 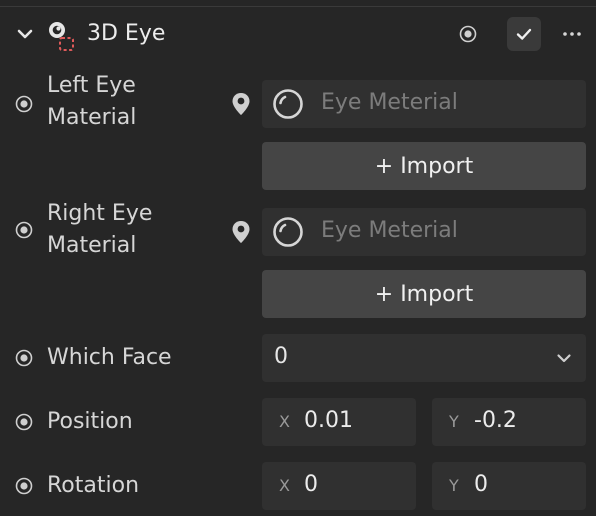 I want to click on check-icon, so click(x=524, y=34).